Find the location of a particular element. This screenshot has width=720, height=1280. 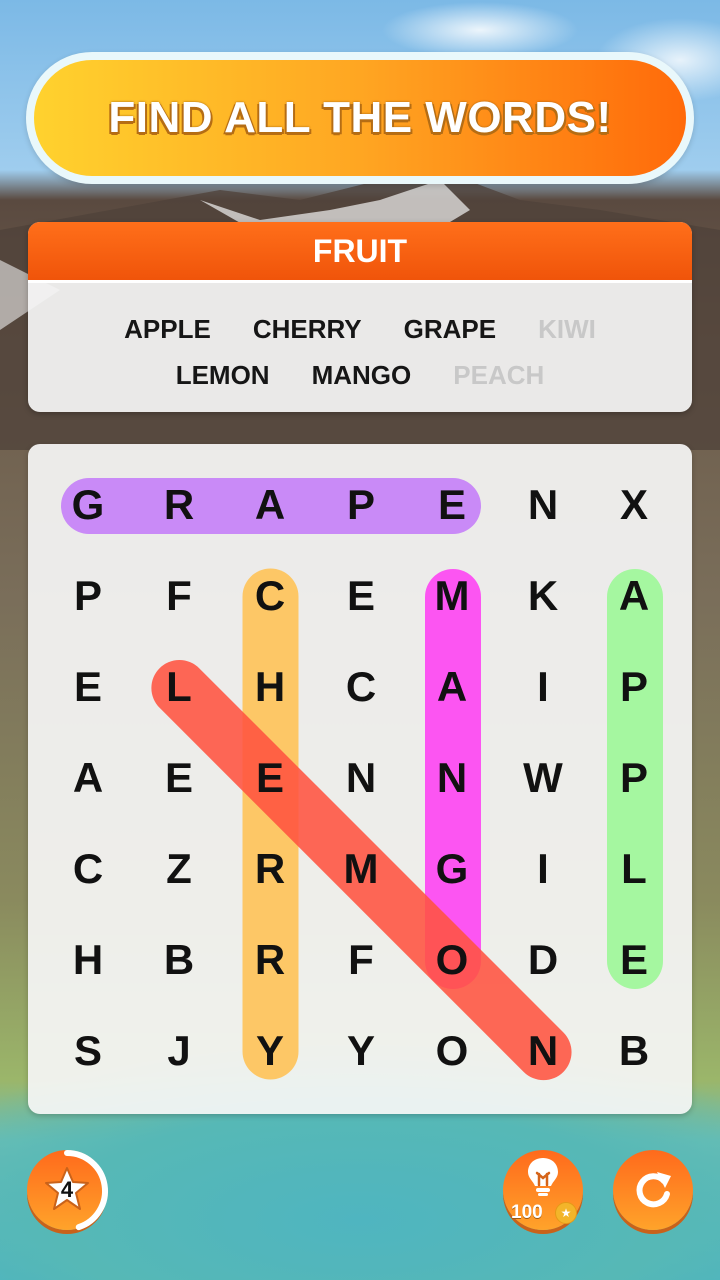

coin-star-icon: ★ is located at coordinates (566, 1213).